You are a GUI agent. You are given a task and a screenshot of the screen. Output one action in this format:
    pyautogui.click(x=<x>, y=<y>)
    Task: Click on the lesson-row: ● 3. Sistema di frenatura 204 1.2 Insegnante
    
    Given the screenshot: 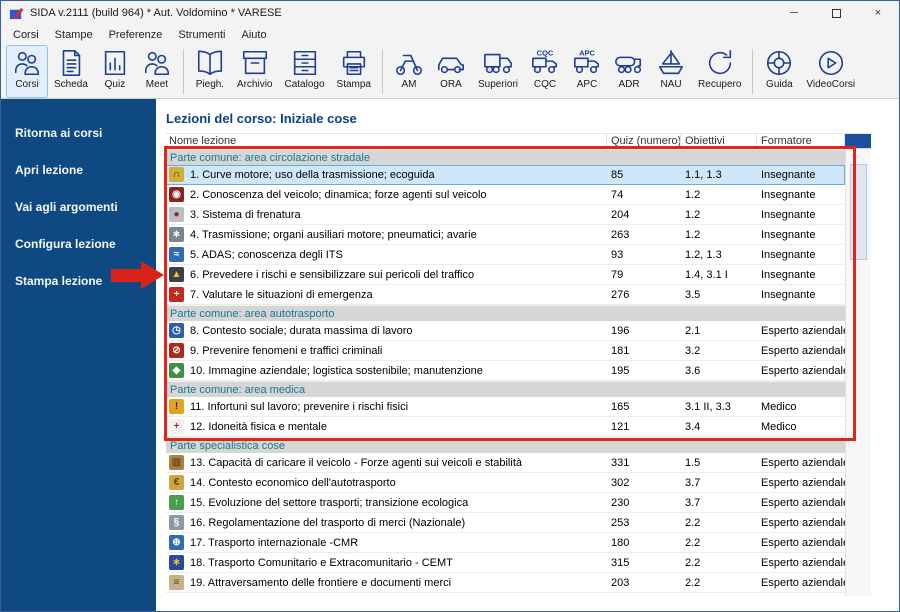 What is the action you would take?
    pyautogui.click(x=505, y=215)
    